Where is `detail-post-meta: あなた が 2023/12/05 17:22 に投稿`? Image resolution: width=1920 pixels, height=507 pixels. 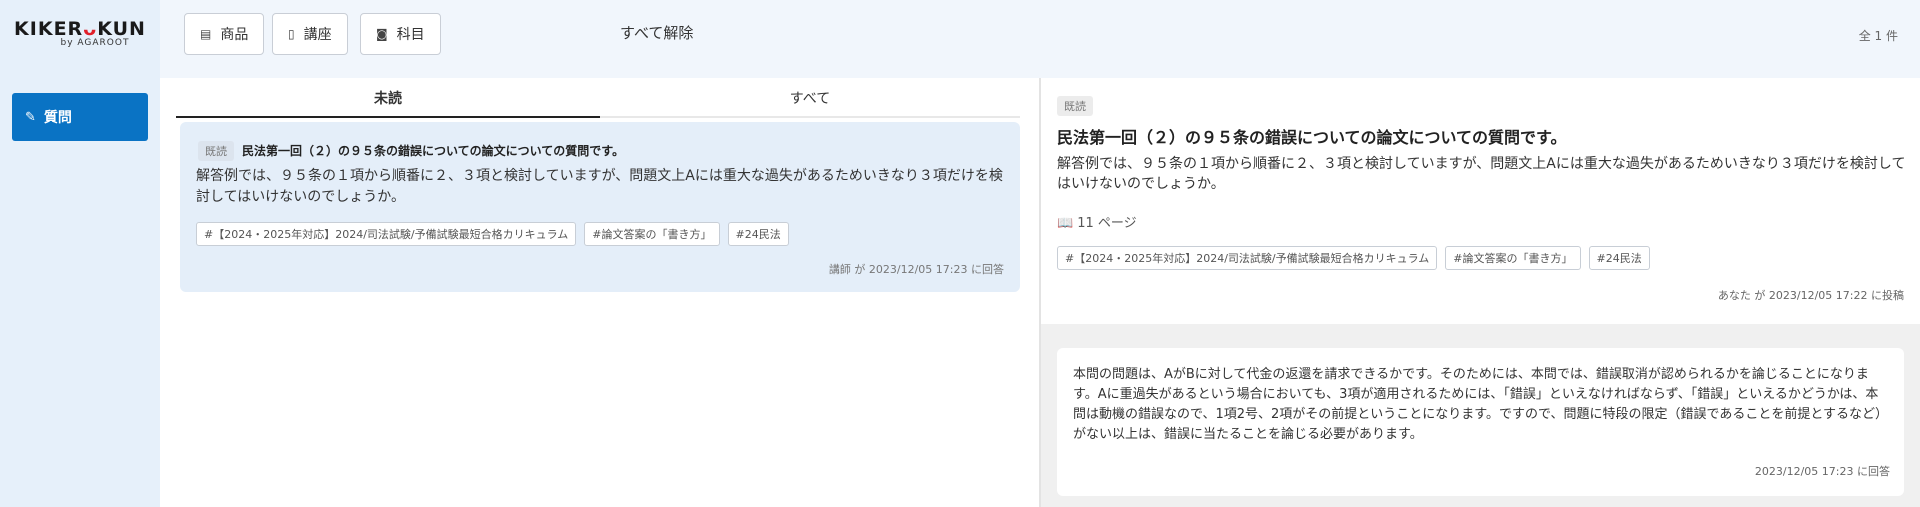
detail-post-meta: あなた が 2023/12/05 17:22 に投稿 is located at coordinates (1810, 295).